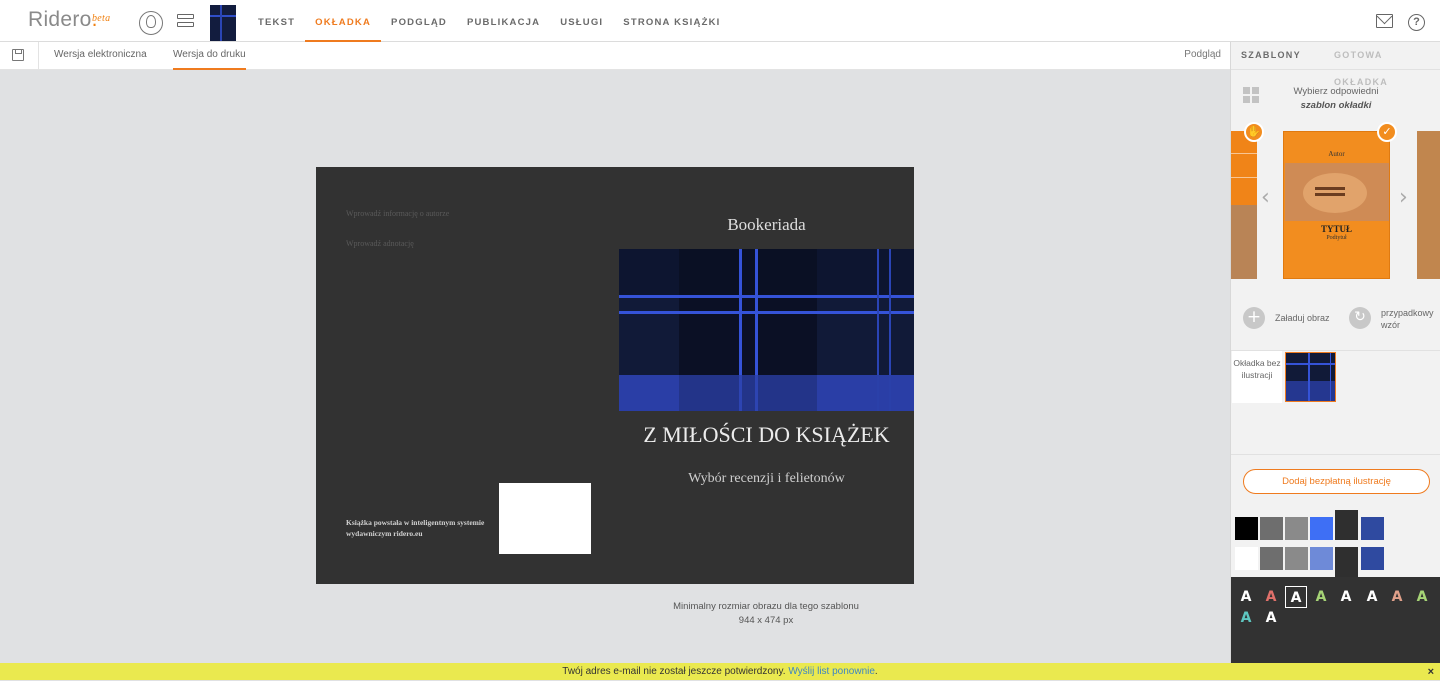 The width and height of the screenshot is (1440, 681). What do you see at coordinates (1271, 528) in the screenshot?
I see `swatch-dark-grey` at bounding box center [1271, 528].